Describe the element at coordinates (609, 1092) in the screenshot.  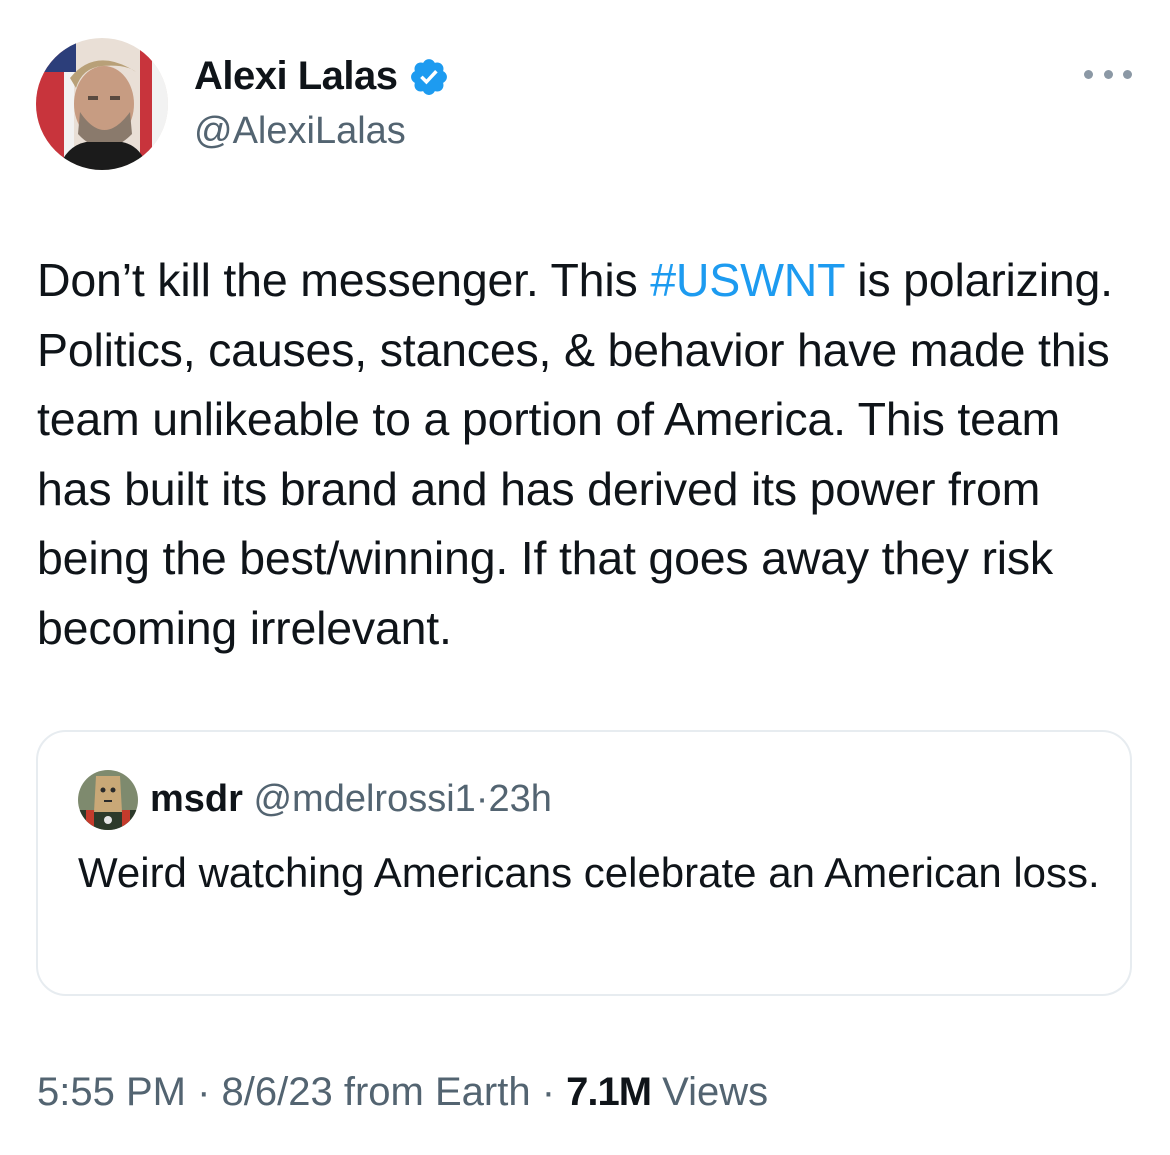
I see `views-count: 7.1M` at that location.